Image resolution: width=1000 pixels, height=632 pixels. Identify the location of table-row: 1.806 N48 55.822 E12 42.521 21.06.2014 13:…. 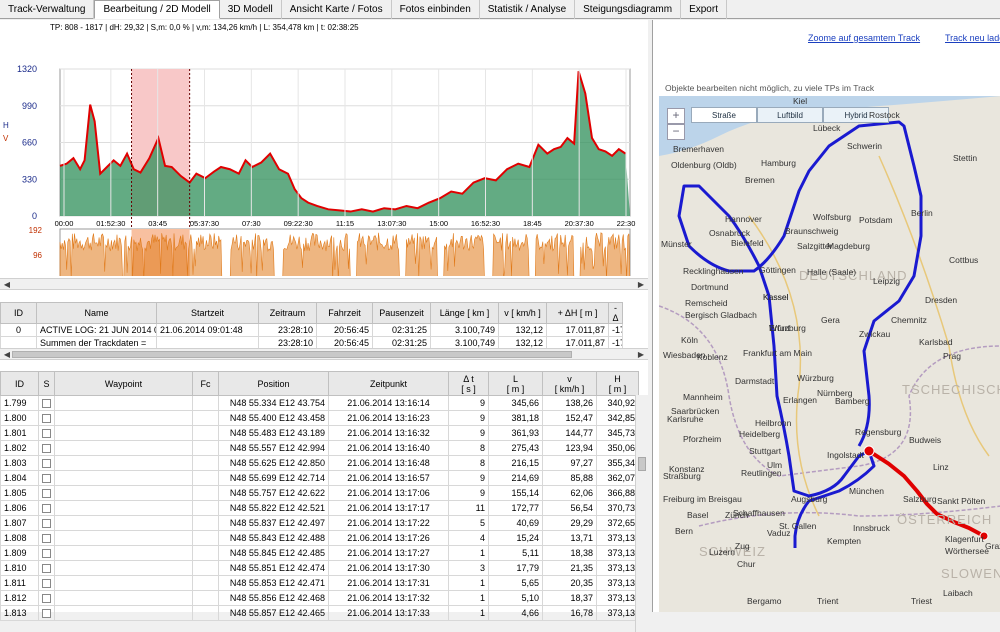
(319, 508).